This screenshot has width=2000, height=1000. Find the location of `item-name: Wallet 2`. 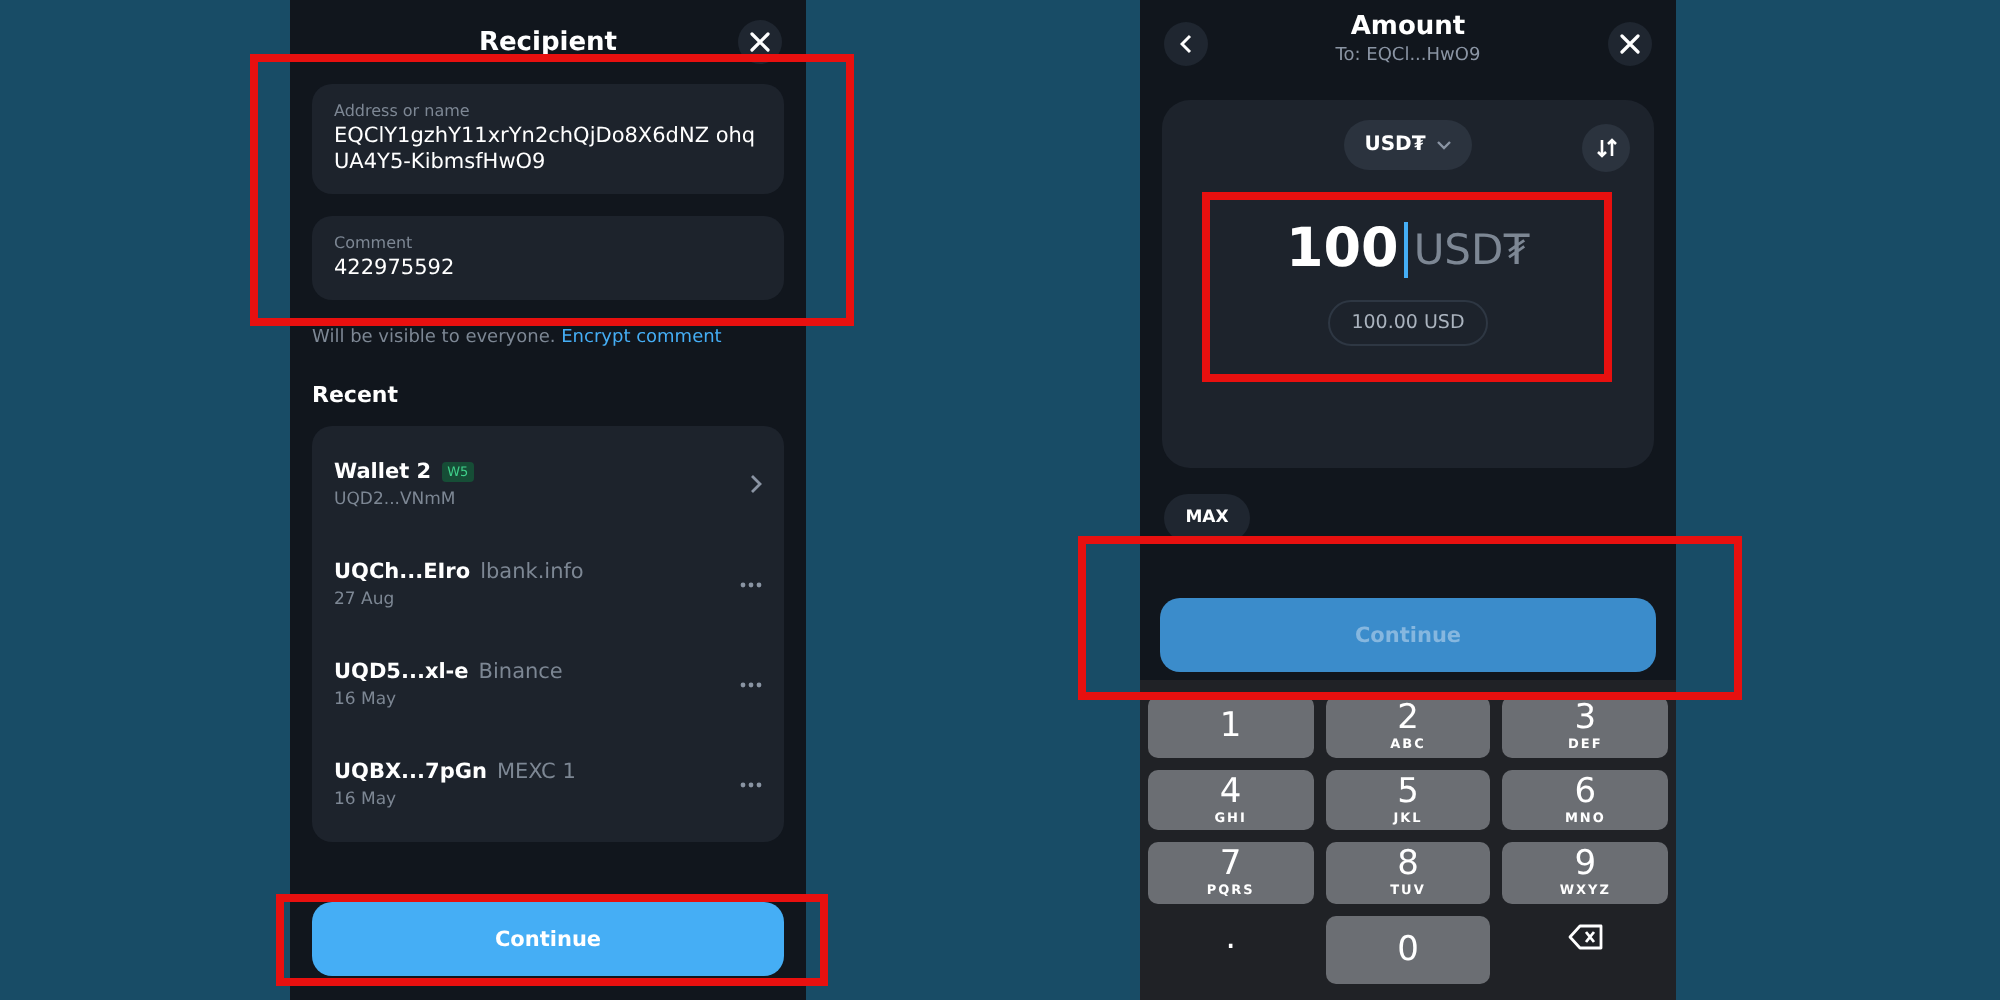

item-name: Wallet 2 is located at coordinates (383, 471).